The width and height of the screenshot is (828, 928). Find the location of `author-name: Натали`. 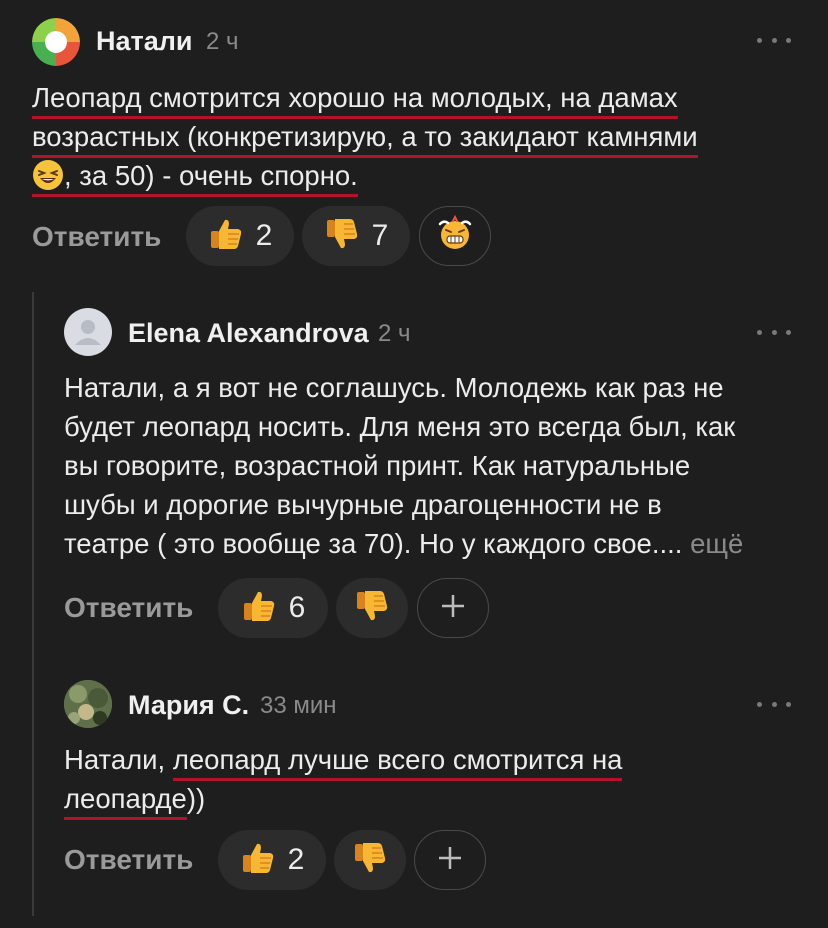

author-name: Натали is located at coordinates (144, 41).